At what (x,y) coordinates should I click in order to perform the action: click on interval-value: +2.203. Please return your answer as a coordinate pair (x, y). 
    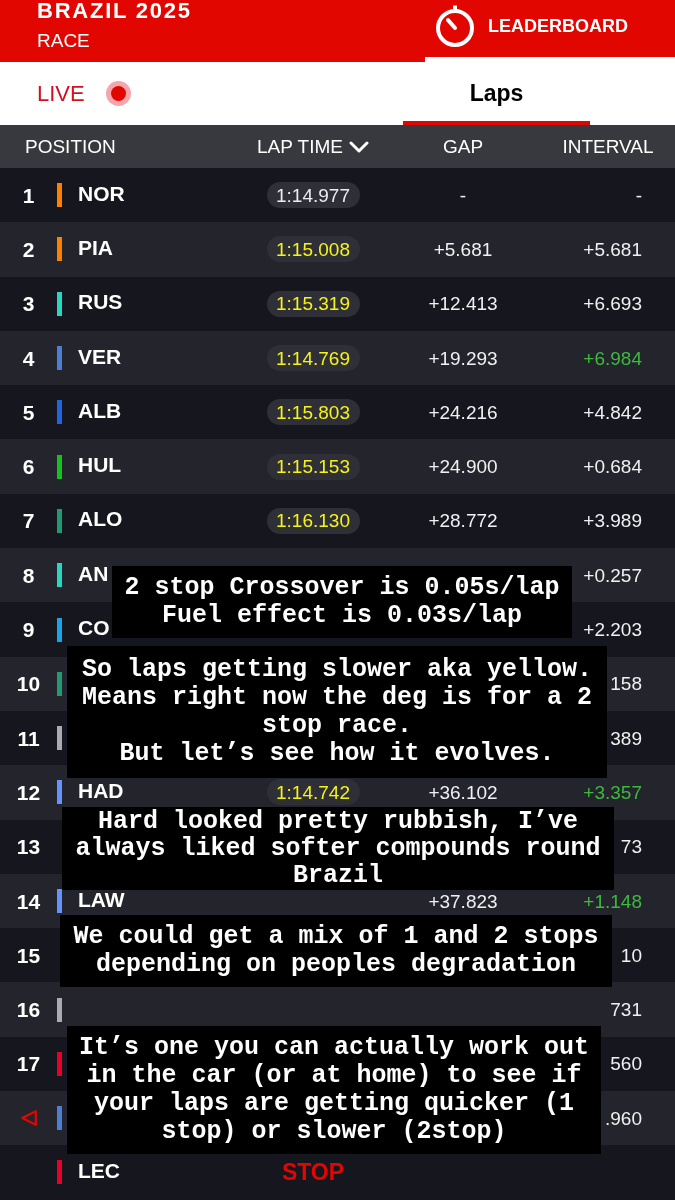
    Looking at the image, I should click on (612, 629).